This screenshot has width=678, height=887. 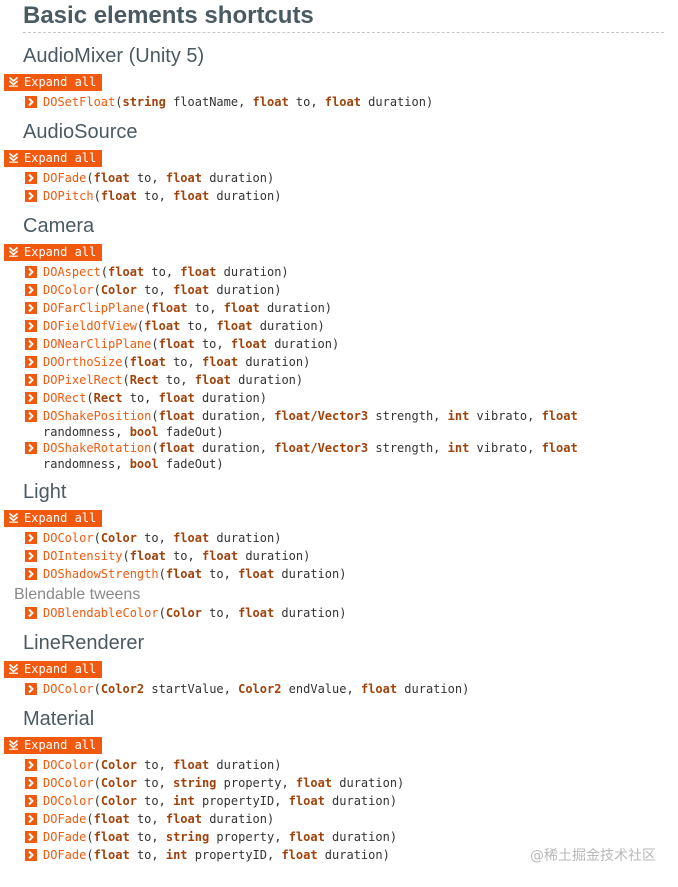 I want to click on method-name-link: DOBlendableColor, so click(x=101, y=613).